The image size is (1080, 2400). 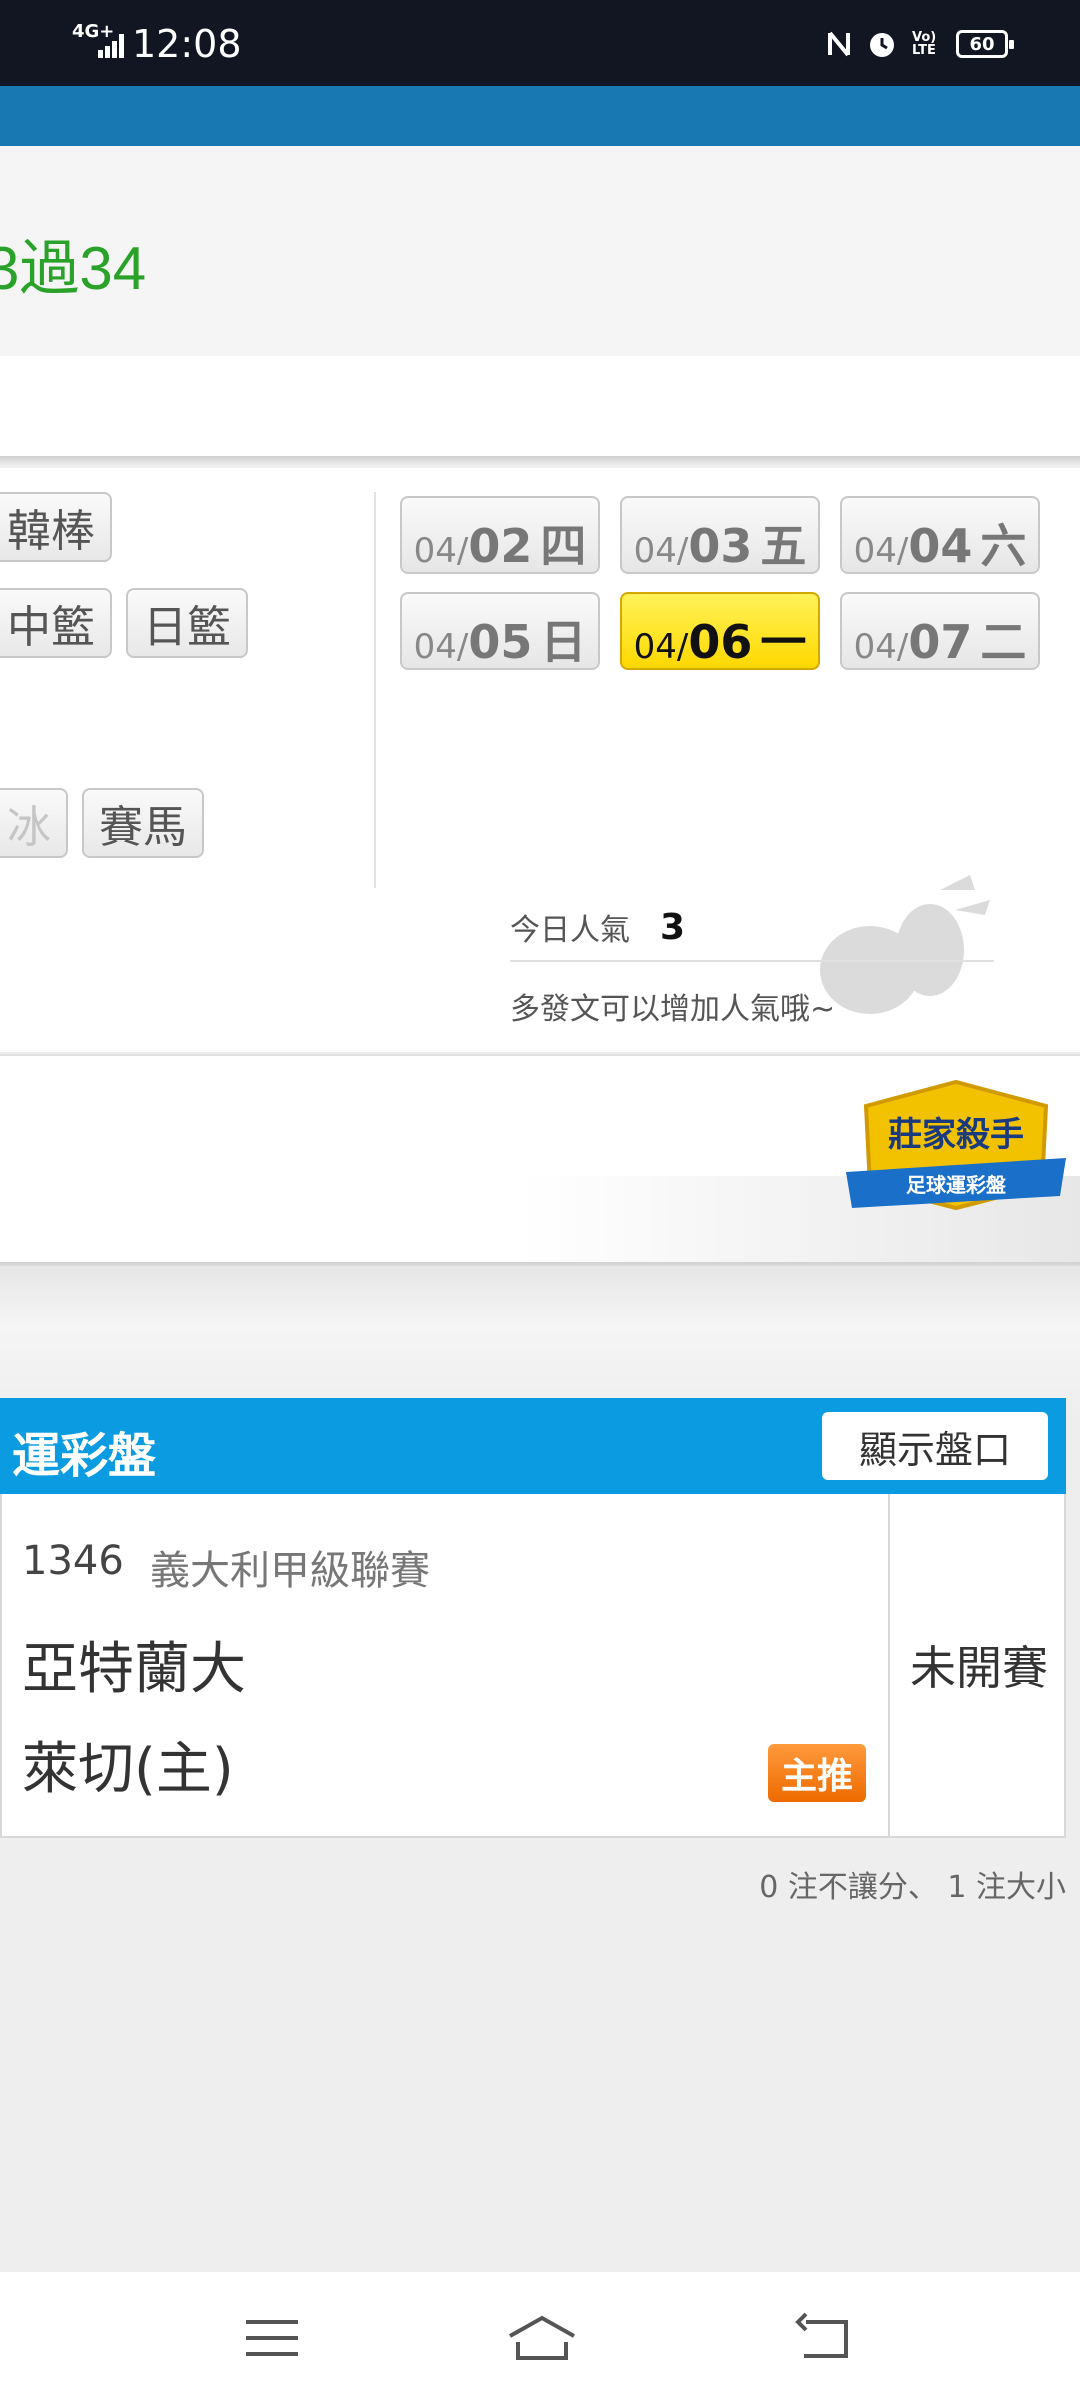 What do you see at coordinates (540, 251) in the screenshot?
I see `header-background` at bounding box center [540, 251].